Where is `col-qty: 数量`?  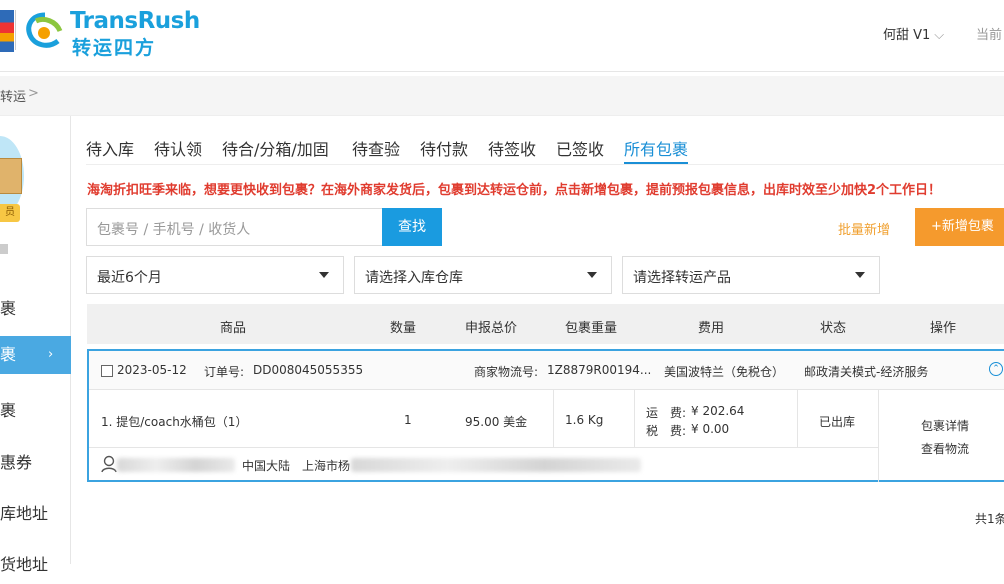
col-qty: 数量 is located at coordinates (403, 328).